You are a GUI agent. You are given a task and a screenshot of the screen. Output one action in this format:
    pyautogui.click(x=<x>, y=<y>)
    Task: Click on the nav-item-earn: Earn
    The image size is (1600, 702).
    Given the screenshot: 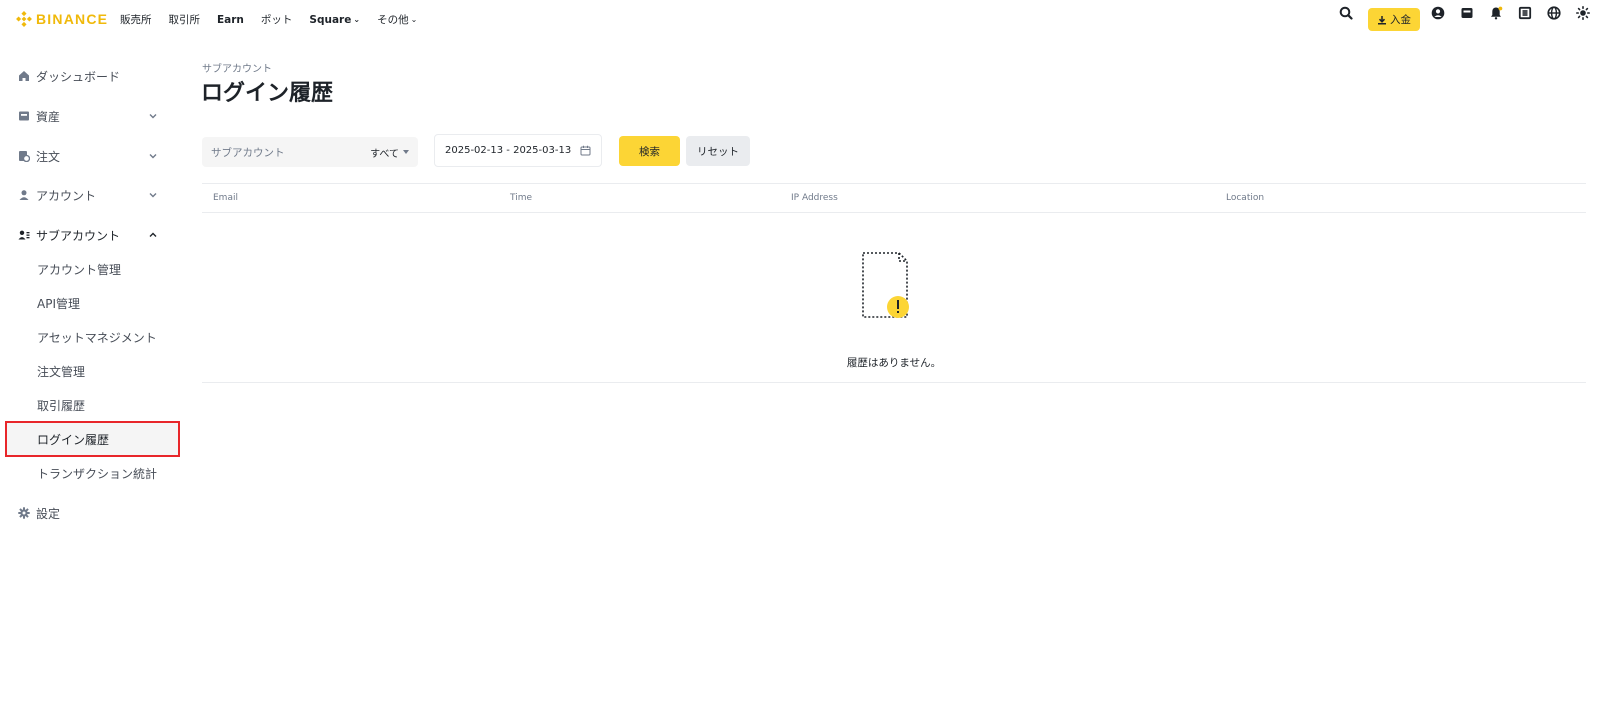 What is the action you would take?
    pyautogui.click(x=230, y=20)
    